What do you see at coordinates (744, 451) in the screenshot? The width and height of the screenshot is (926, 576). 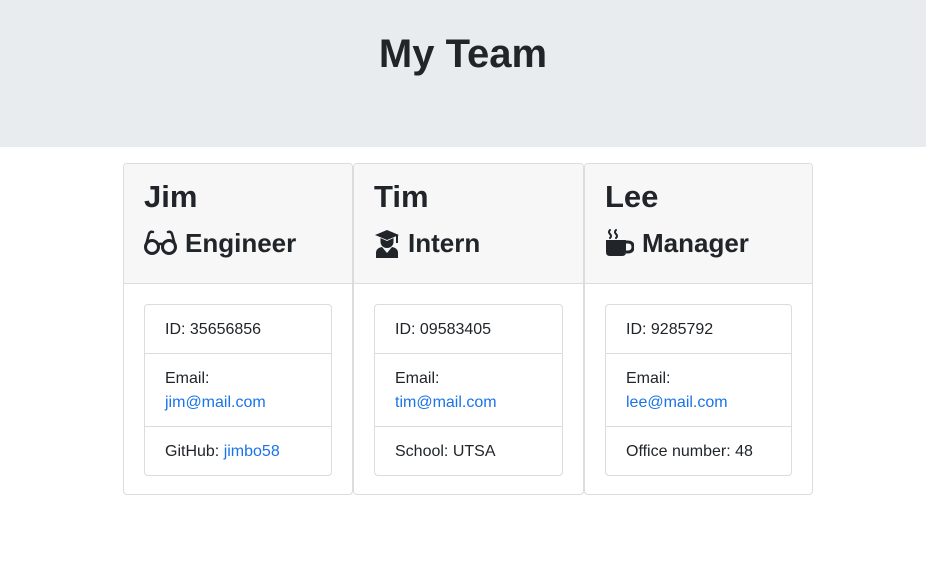 I see `office-value: 48` at bounding box center [744, 451].